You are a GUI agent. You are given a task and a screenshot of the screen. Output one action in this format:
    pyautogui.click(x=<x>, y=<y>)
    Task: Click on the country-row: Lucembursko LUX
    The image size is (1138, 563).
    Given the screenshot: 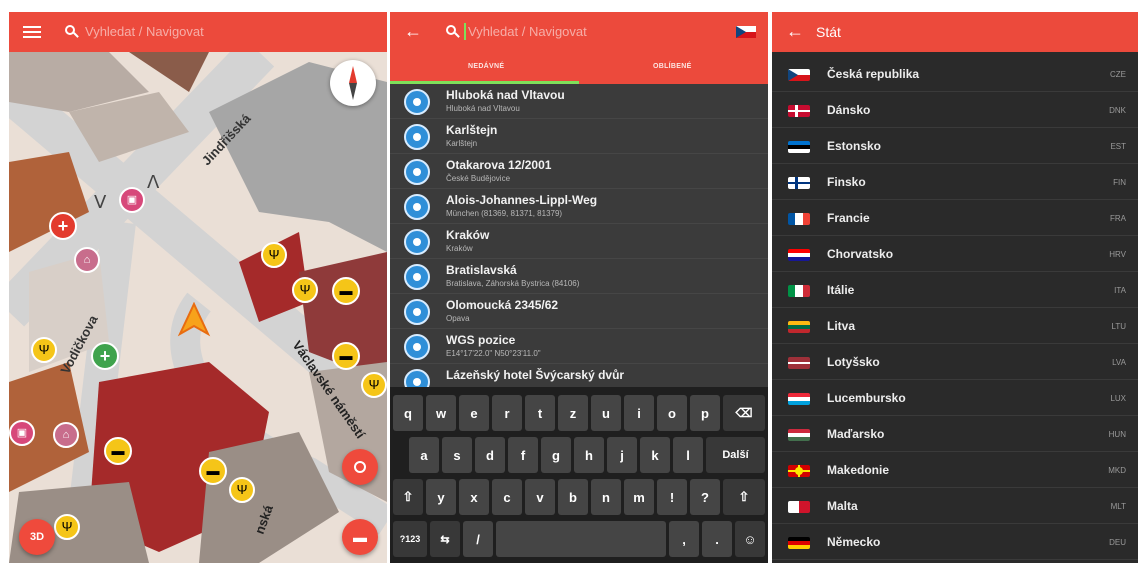 What is the action you would take?
    pyautogui.click(x=955, y=398)
    